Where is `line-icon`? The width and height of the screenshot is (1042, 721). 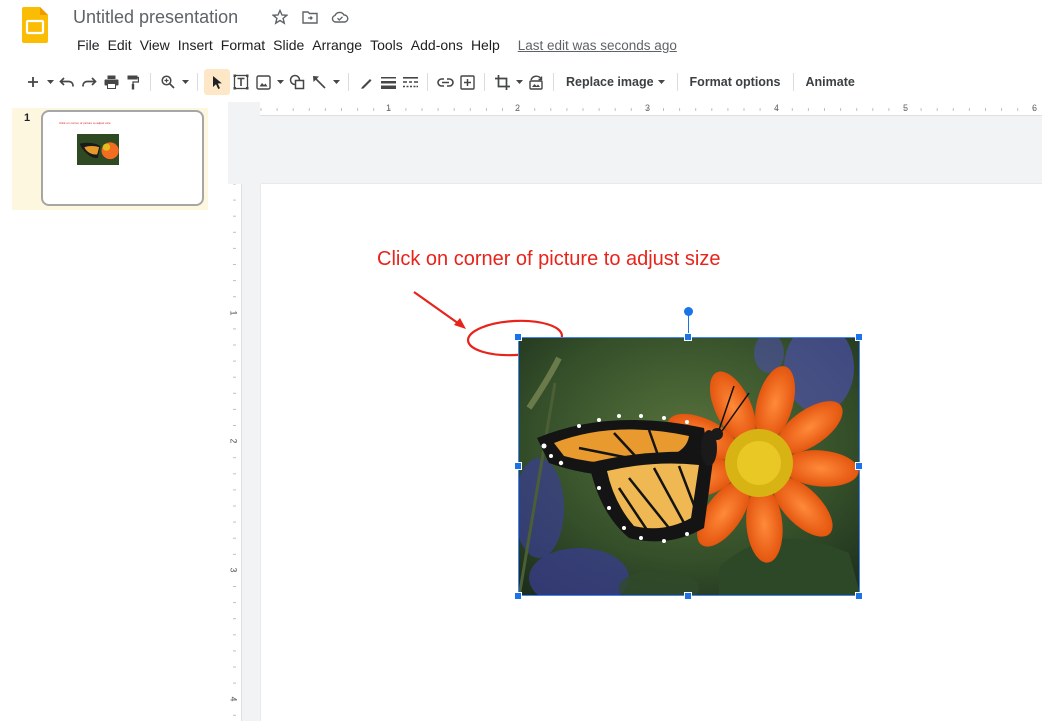 line-icon is located at coordinates (319, 82).